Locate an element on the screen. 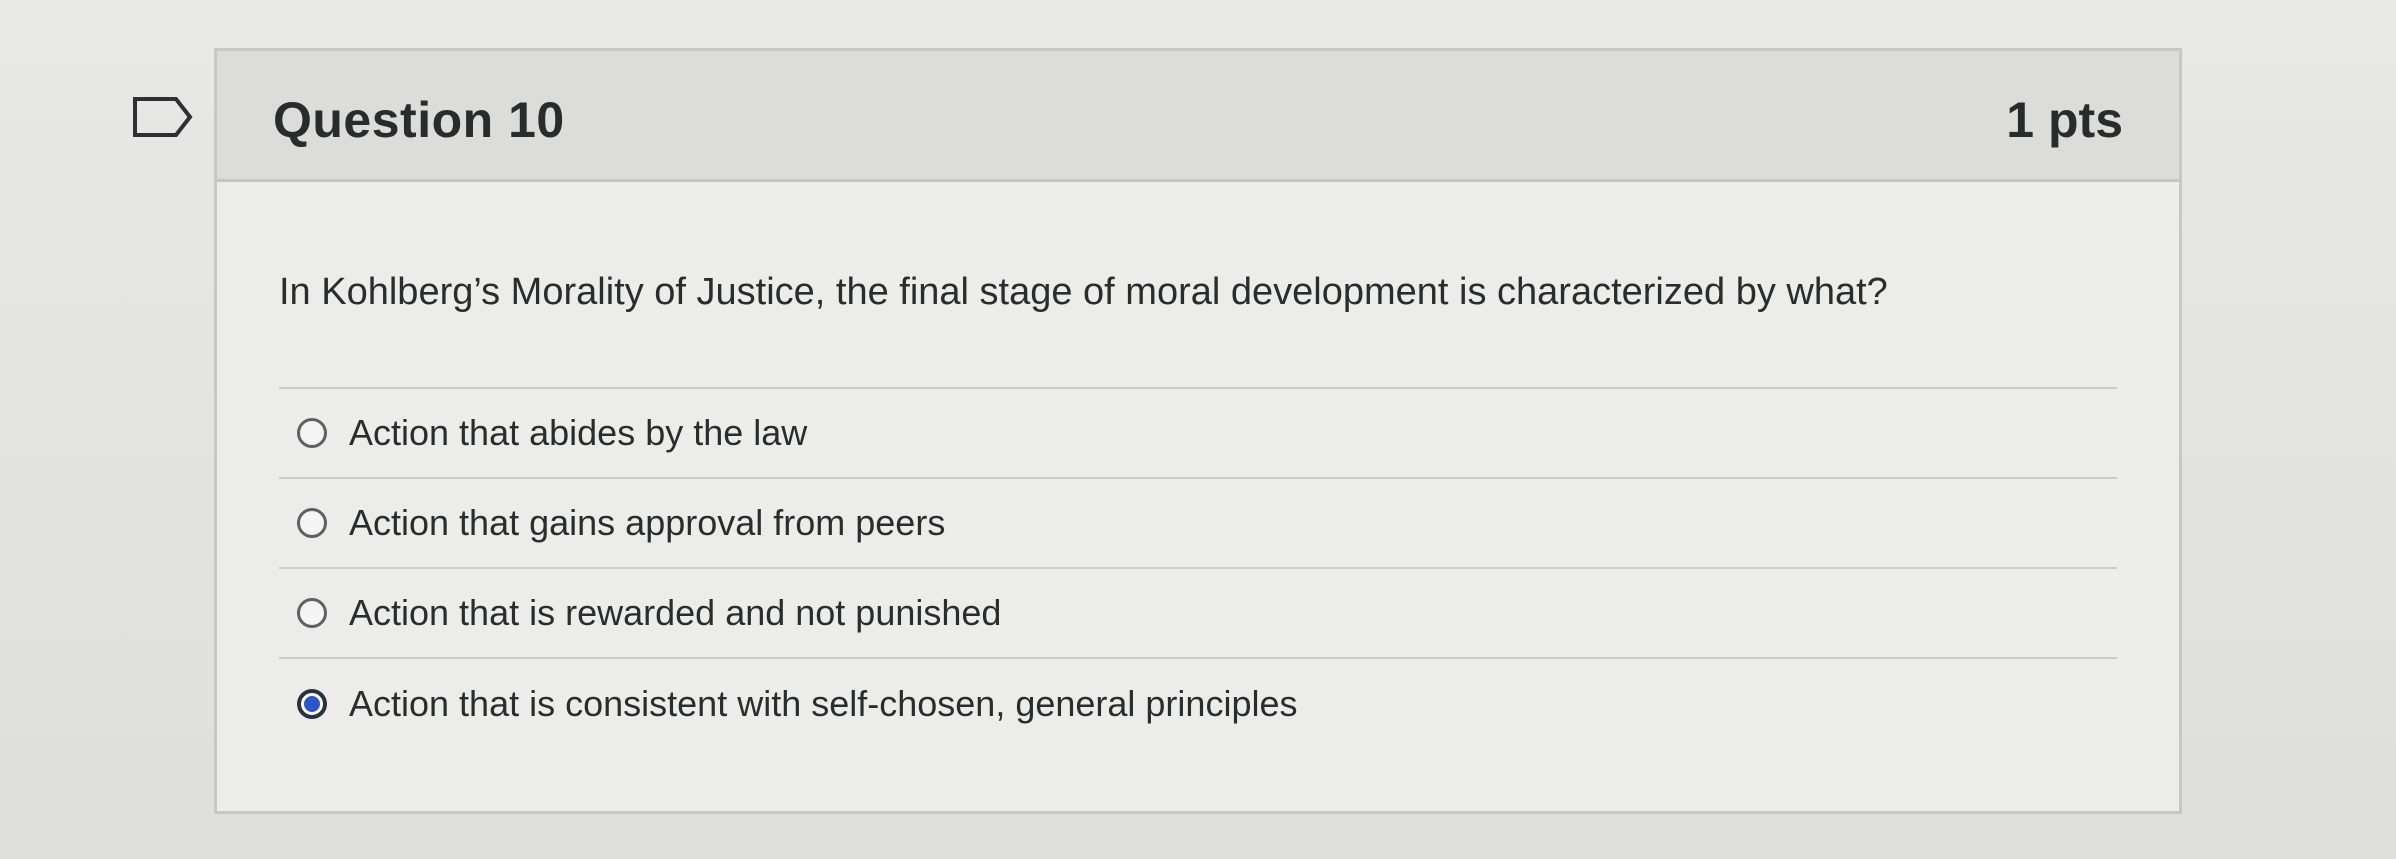  answer-option-1: Action that abides by the law is located at coordinates (1198, 434).